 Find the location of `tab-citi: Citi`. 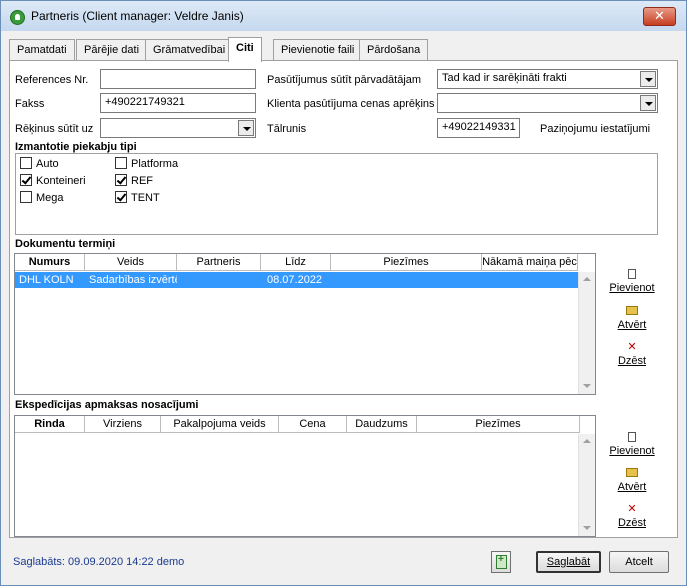

tab-citi: Citi is located at coordinates (245, 49).